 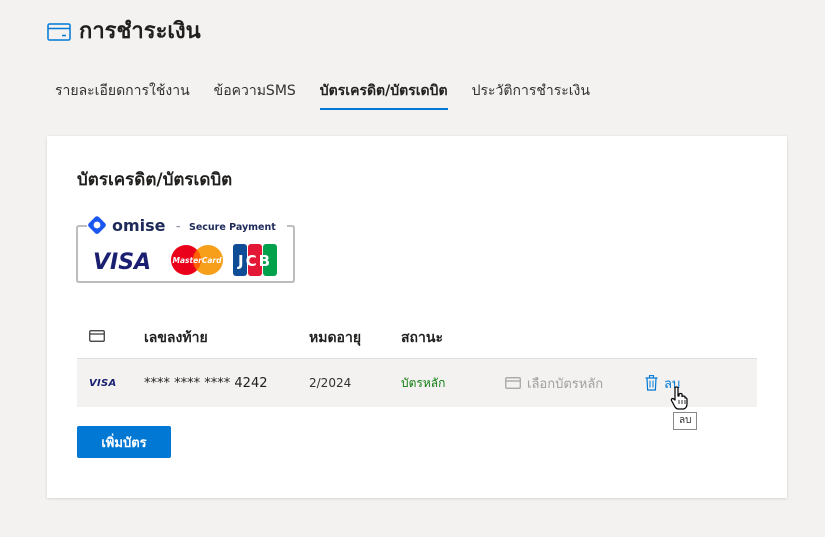 What do you see at coordinates (513, 383) in the screenshot?
I see `card-outline-icon` at bounding box center [513, 383].